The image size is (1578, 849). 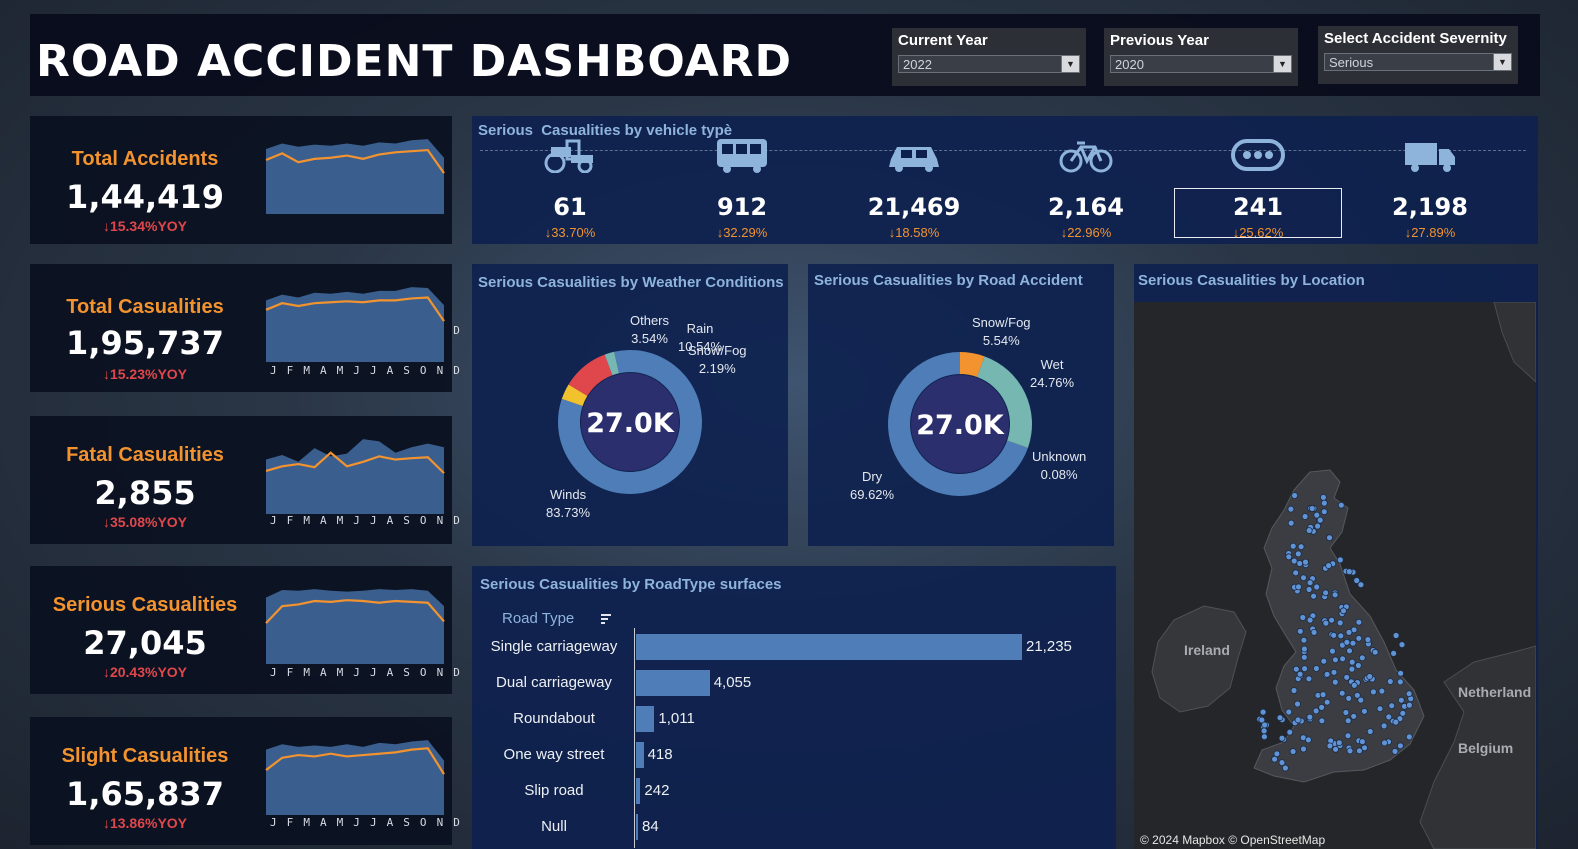 I want to click on previous-year-select: 2020 ▼, so click(x=1201, y=64).